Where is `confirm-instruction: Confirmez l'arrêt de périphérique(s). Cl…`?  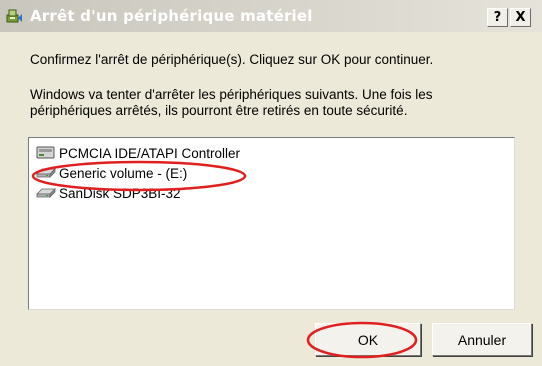 confirm-instruction: Confirmez l'arrêt de périphérique(s). Cl… is located at coordinates (232, 59).